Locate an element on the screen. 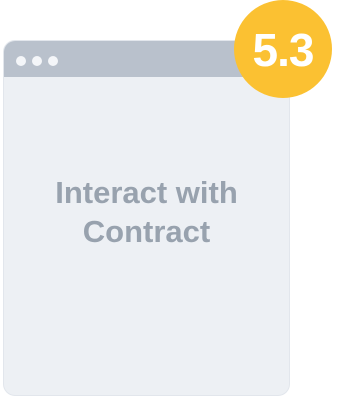  step-number: 5.3 is located at coordinates (283, 50).